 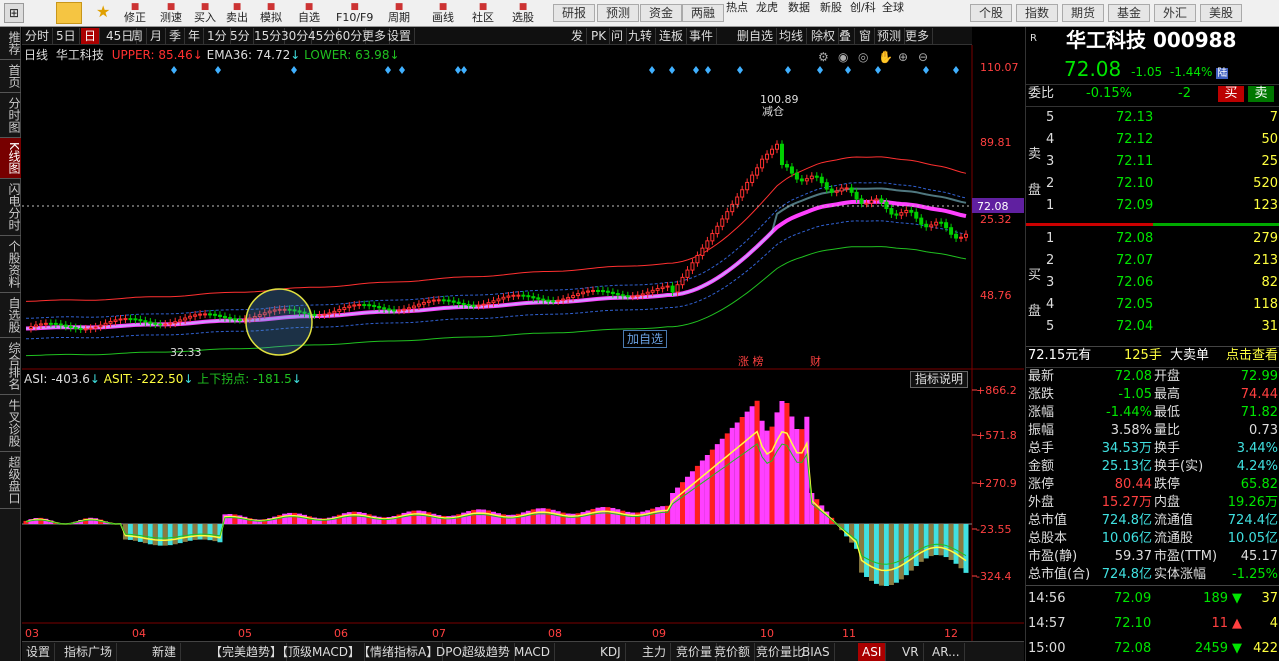 I want to click on tool-4: 连板, so click(x=672, y=36).